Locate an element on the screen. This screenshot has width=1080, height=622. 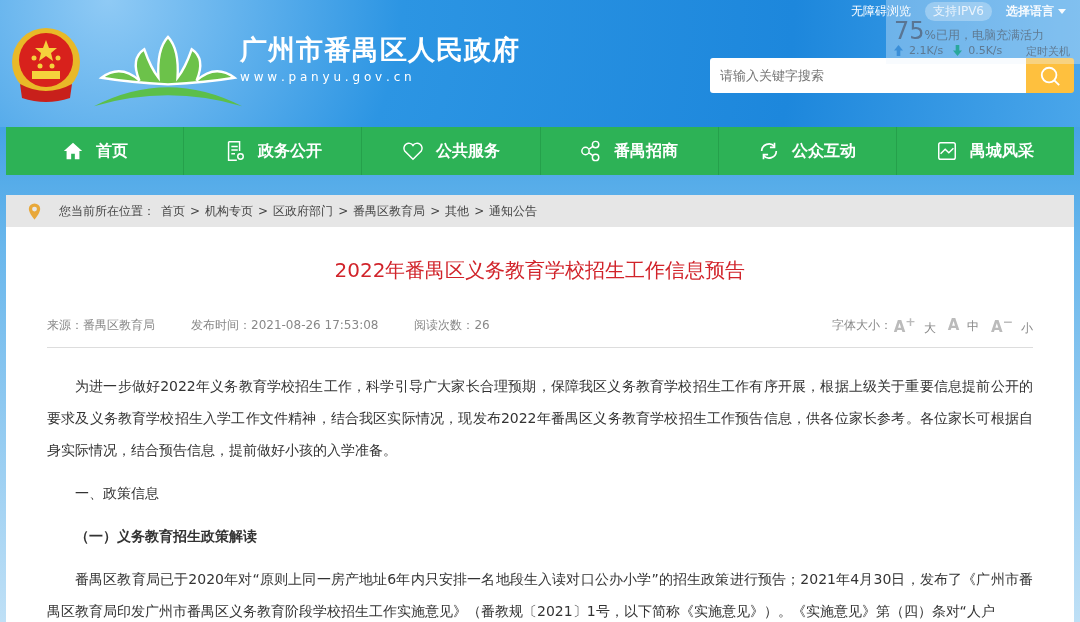
article-meta: 来源：番禺区教育局 is located at coordinates (101, 325).